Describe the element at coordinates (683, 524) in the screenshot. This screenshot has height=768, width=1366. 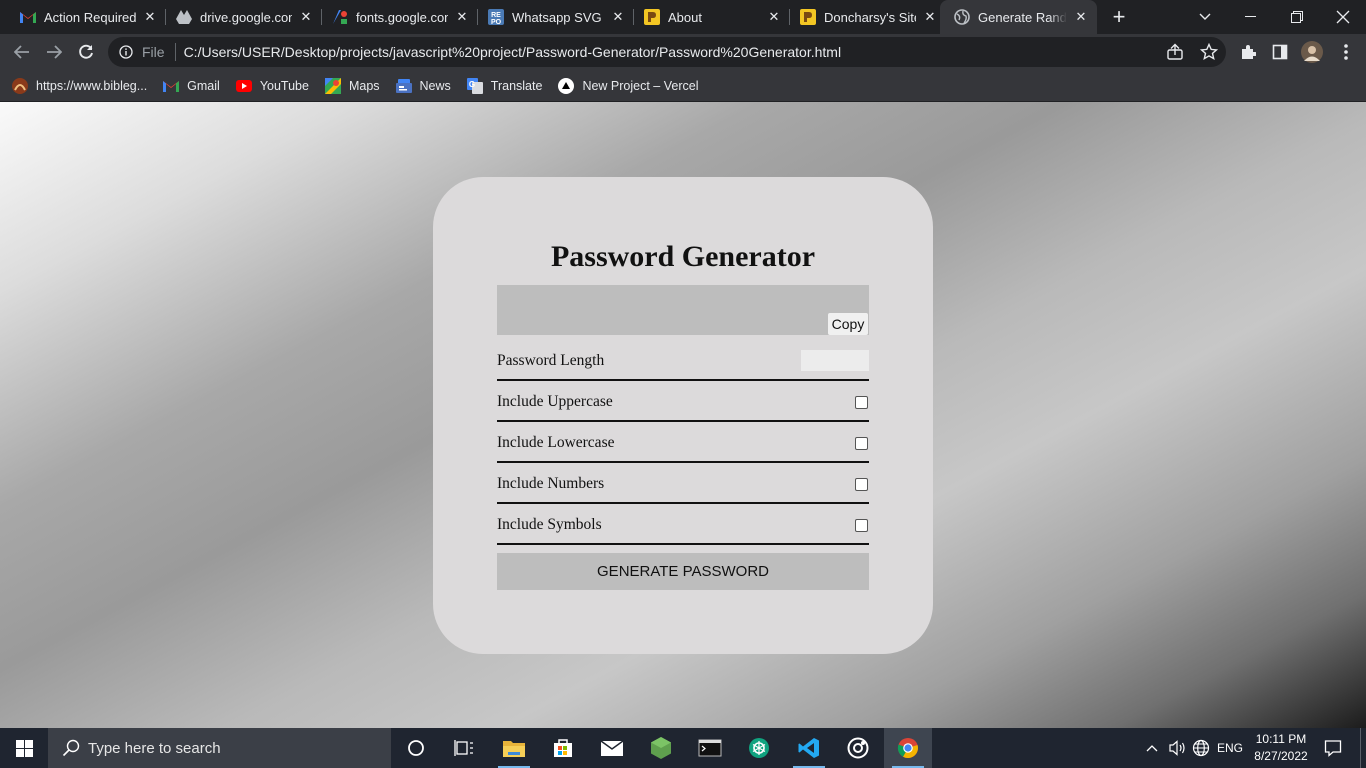
I see `symbols-option-row: Include Symbols` at that location.